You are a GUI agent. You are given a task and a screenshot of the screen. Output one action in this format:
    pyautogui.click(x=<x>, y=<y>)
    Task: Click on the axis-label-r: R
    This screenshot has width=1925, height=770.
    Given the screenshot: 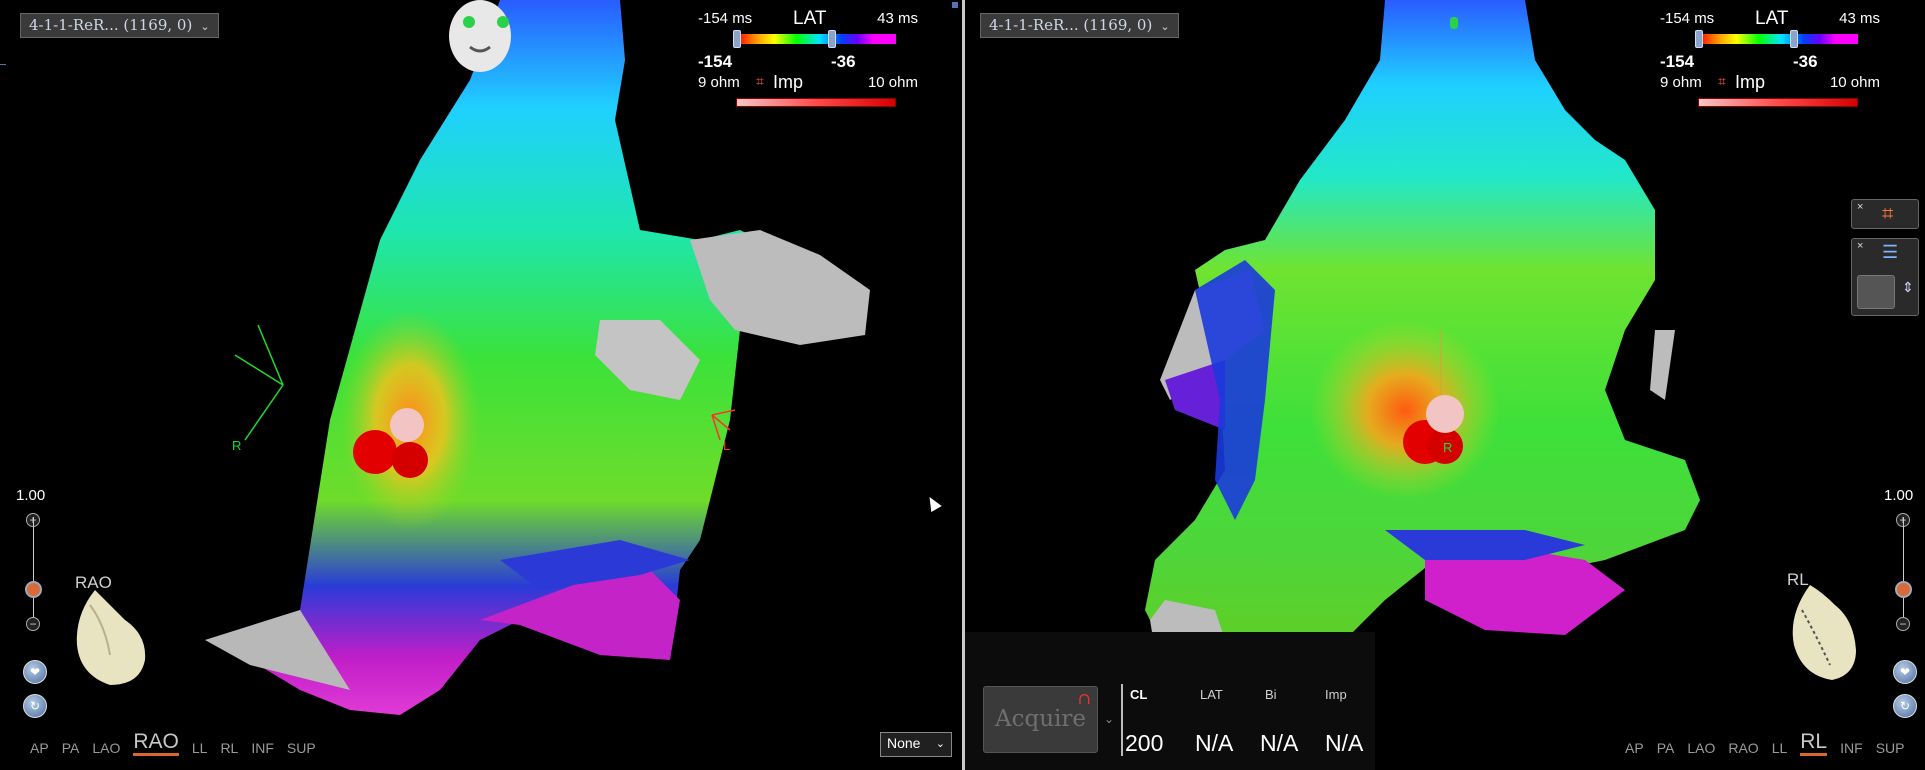 What is the action you would take?
    pyautogui.click(x=237, y=445)
    